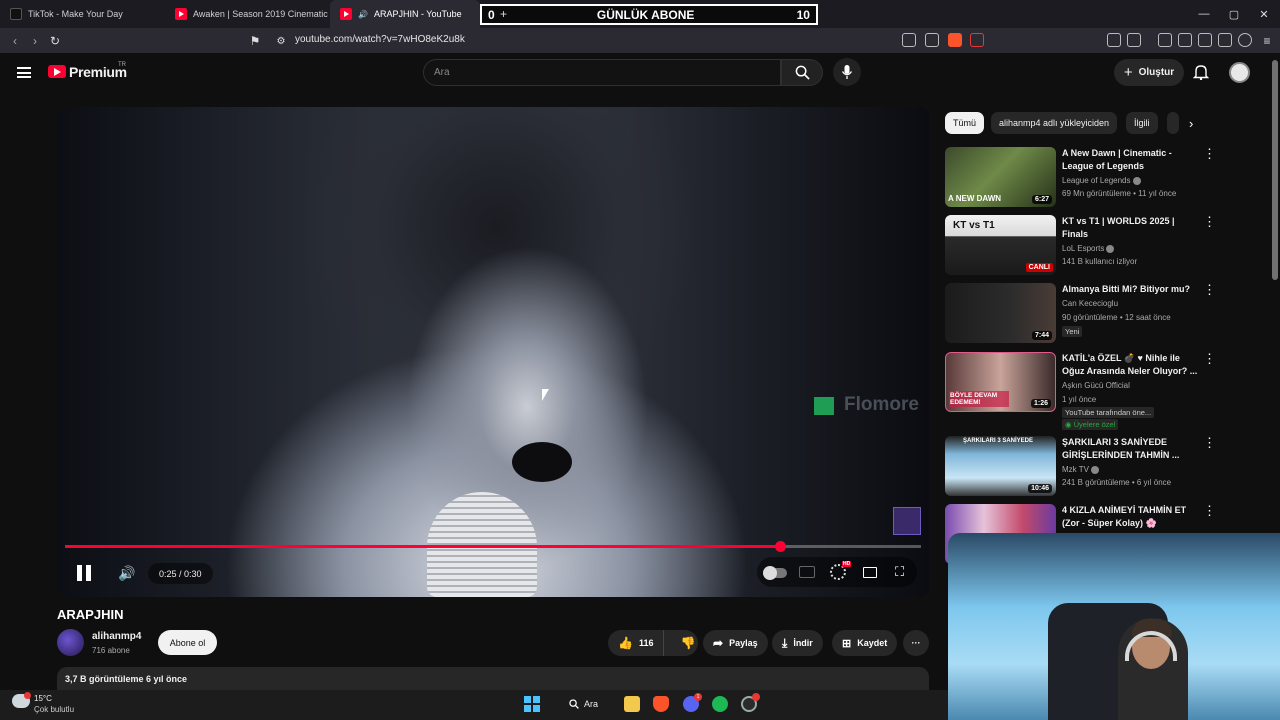 This screenshot has height=720, width=1280. Describe the element at coordinates (585, 704) in the screenshot. I see `taskbar-search: Ara` at that location.